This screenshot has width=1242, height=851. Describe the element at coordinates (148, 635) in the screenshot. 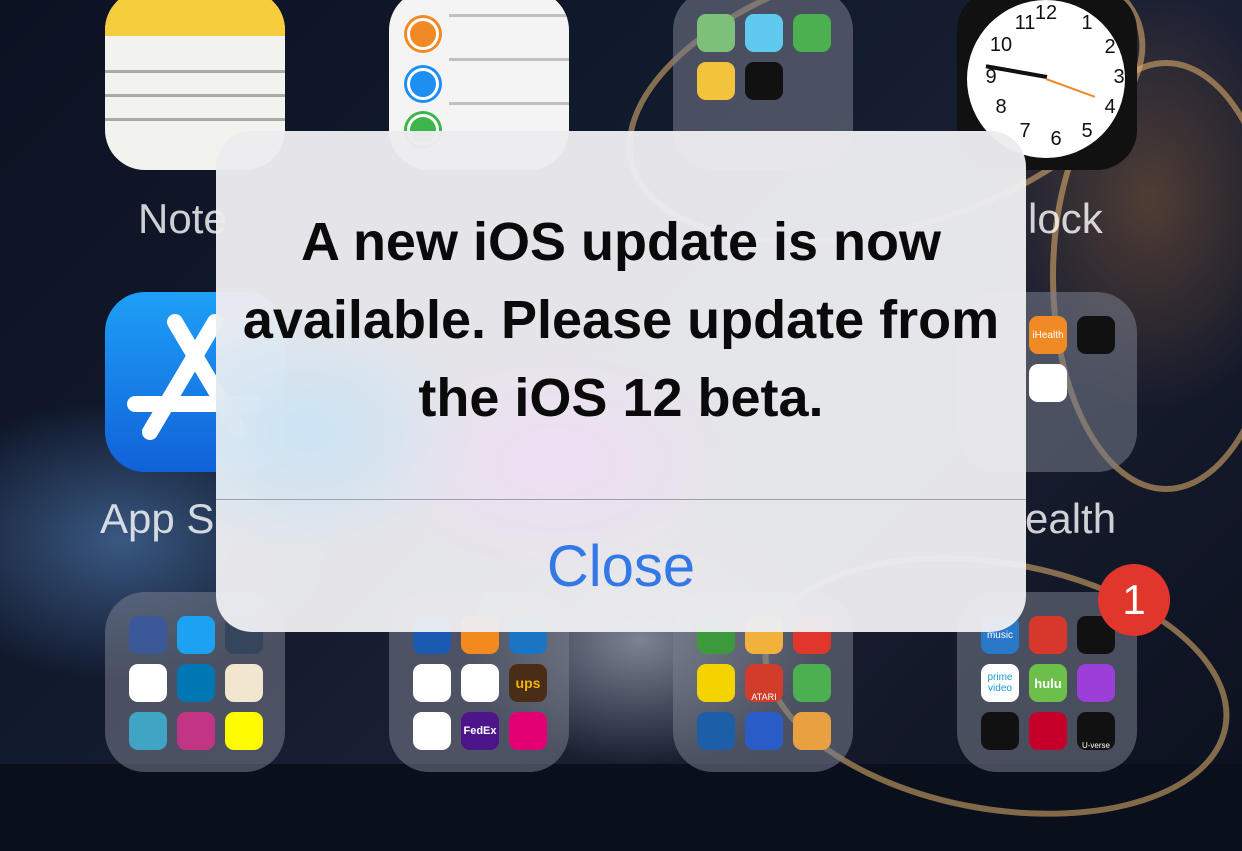

I see `facebook-icon` at that location.